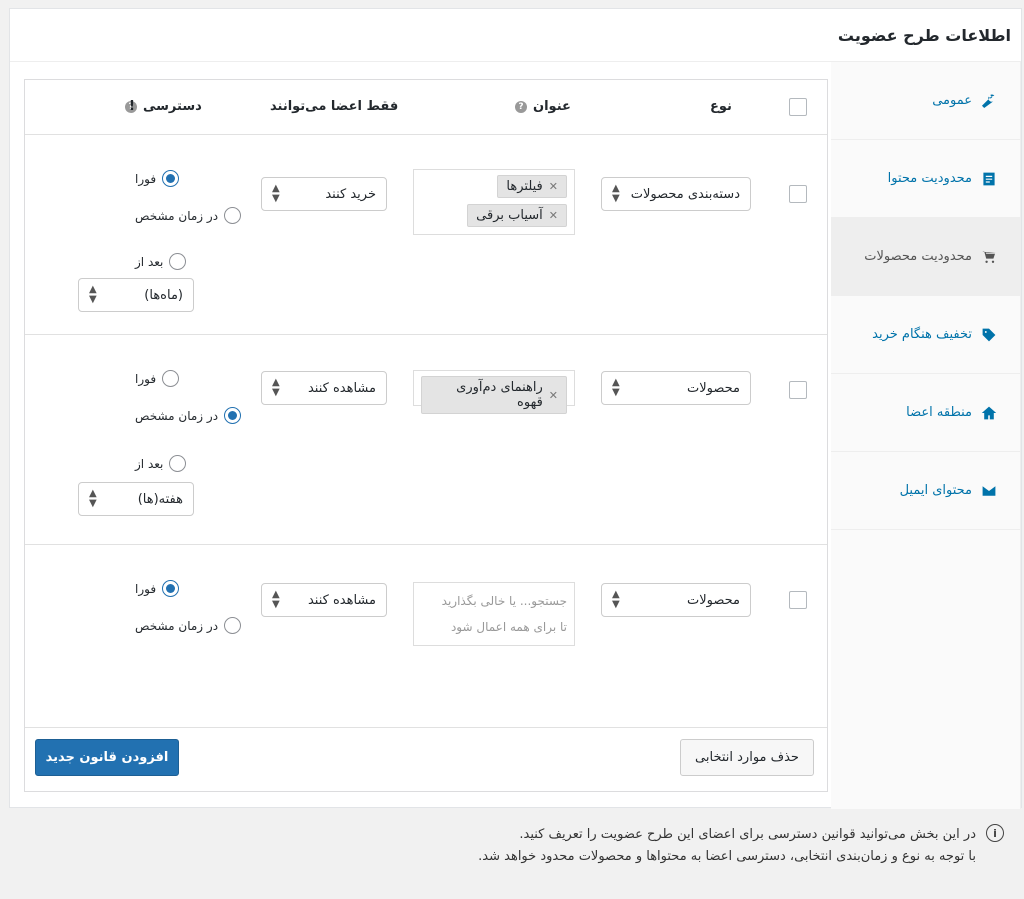 The height and width of the screenshot is (899, 1024). What do you see at coordinates (935, 490) in the screenshot?
I see `sidebar-item-label: محتوای ایمیل` at bounding box center [935, 490].